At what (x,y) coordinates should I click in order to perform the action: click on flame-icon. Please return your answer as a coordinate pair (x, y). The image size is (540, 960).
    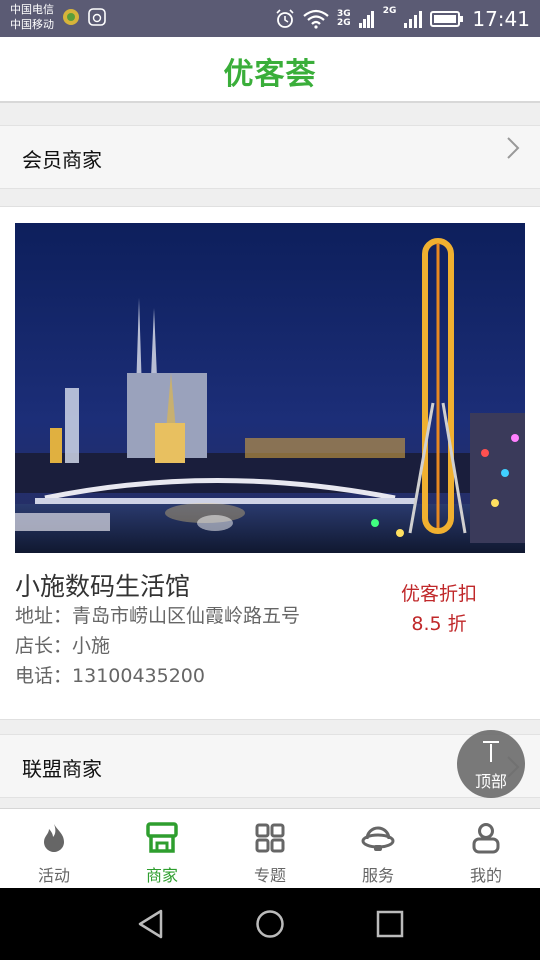
    Looking at the image, I should click on (54, 838).